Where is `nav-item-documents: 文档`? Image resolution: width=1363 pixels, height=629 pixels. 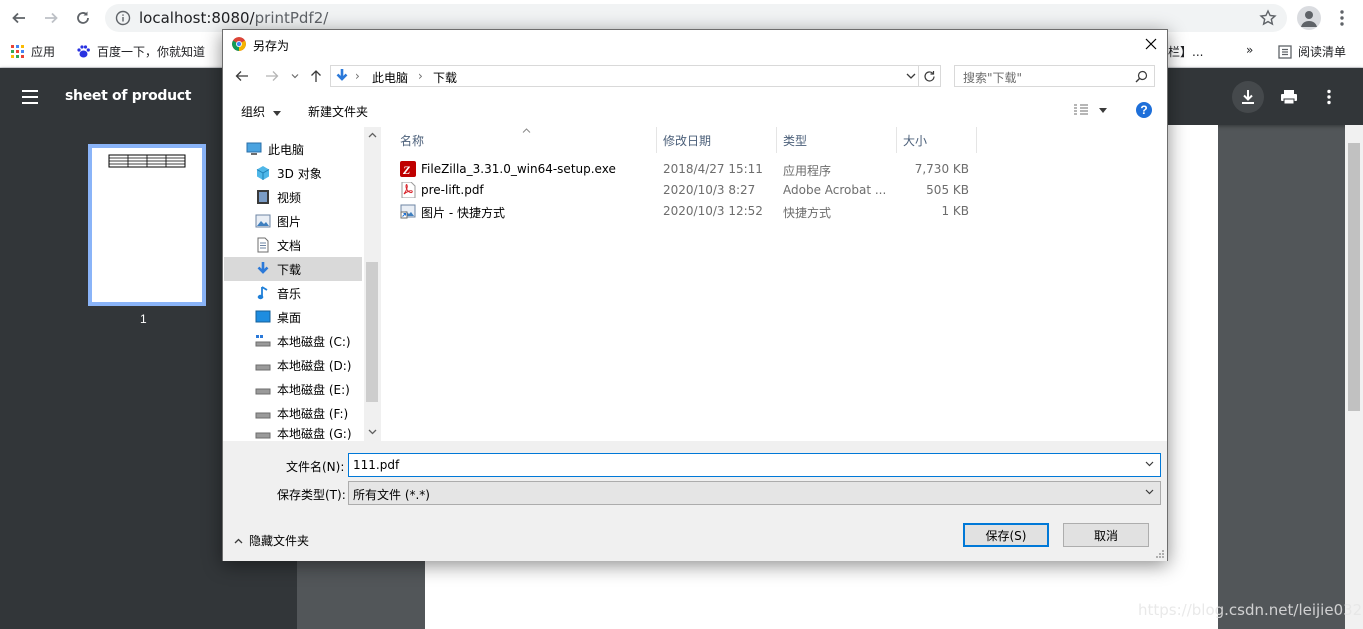
nav-item-documents: 文档 is located at coordinates (293, 245).